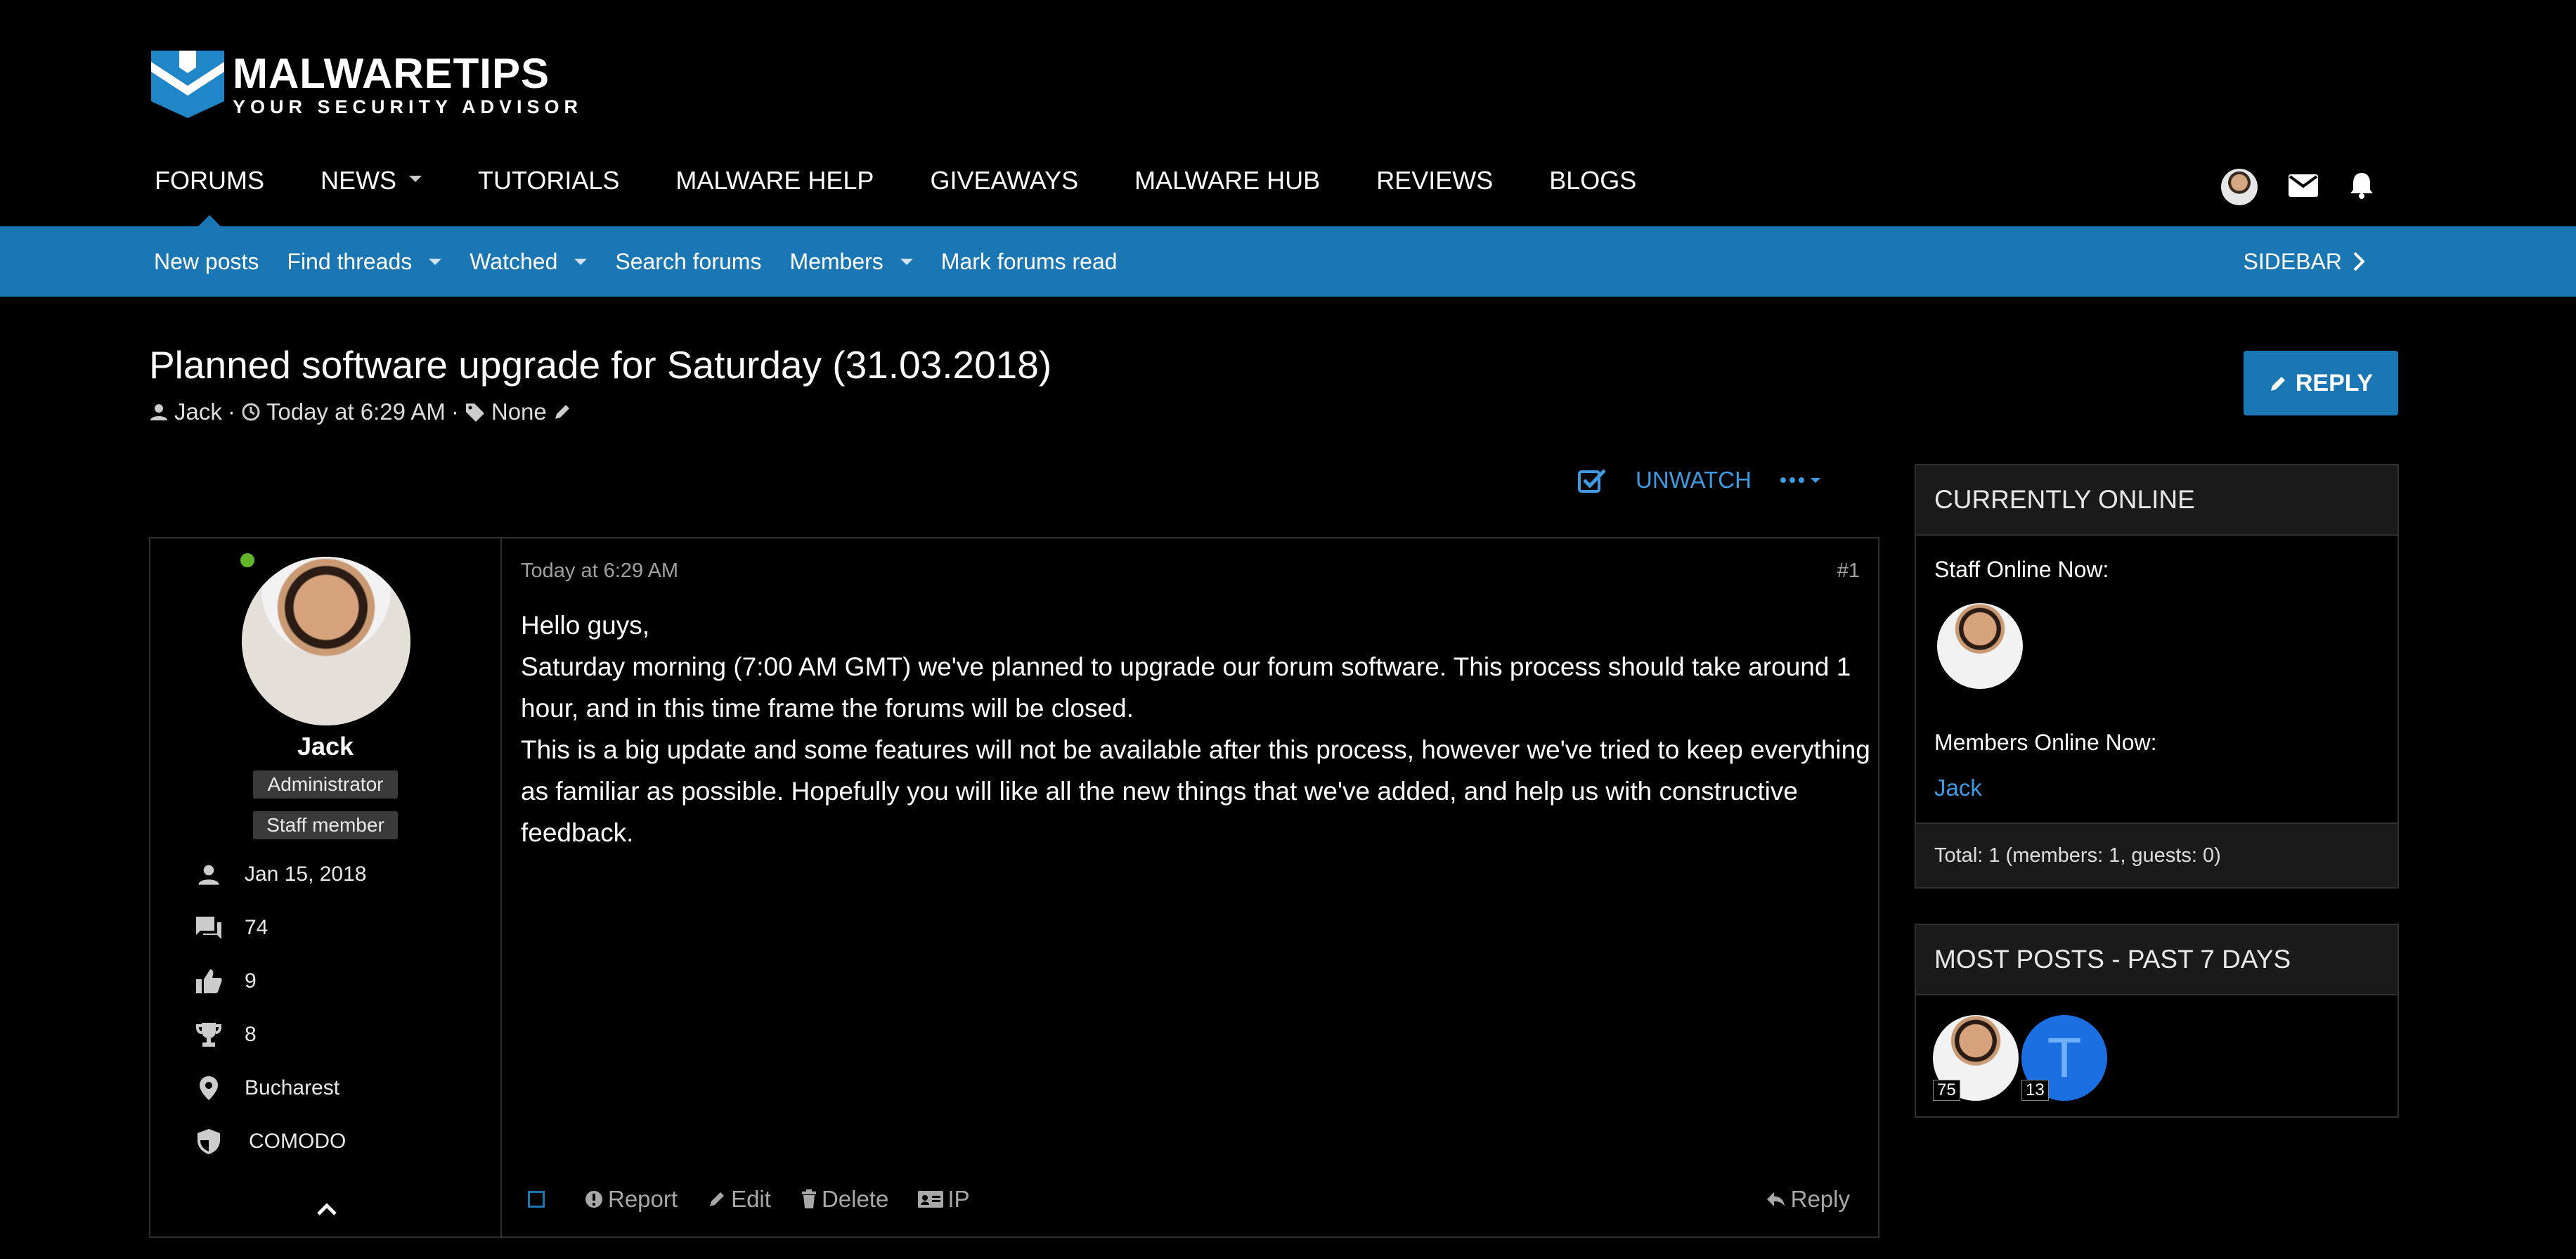  I want to click on nav-news: NEWS, so click(371, 196).